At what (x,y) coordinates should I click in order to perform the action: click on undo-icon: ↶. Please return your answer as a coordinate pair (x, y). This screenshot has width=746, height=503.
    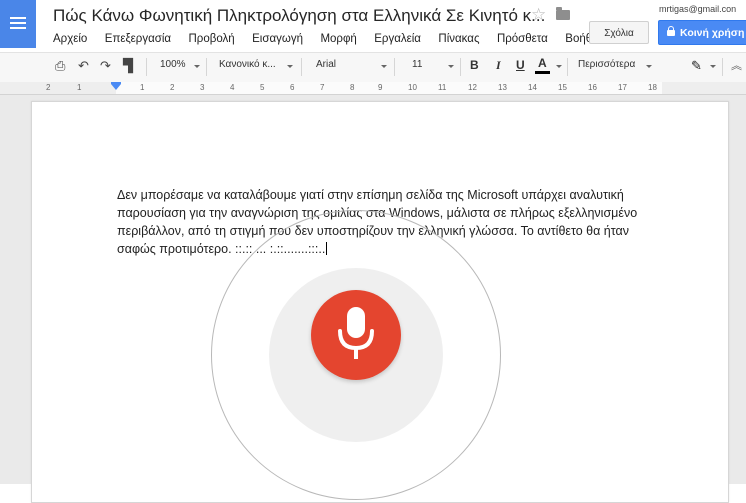
    Looking at the image, I should click on (83, 66).